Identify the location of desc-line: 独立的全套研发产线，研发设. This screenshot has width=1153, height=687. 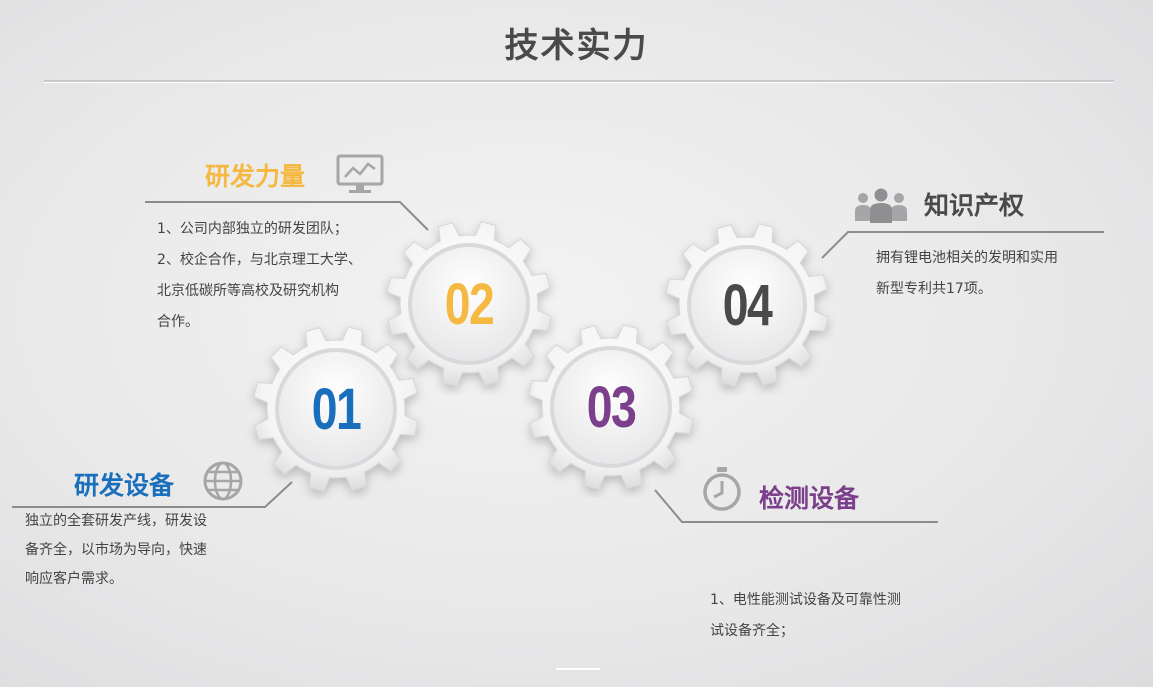
(116, 521).